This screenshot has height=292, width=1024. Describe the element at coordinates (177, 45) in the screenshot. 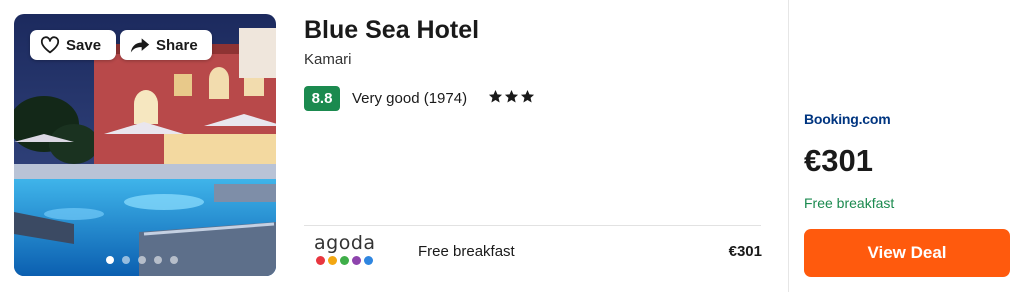

I see `share-label: Share` at that location.